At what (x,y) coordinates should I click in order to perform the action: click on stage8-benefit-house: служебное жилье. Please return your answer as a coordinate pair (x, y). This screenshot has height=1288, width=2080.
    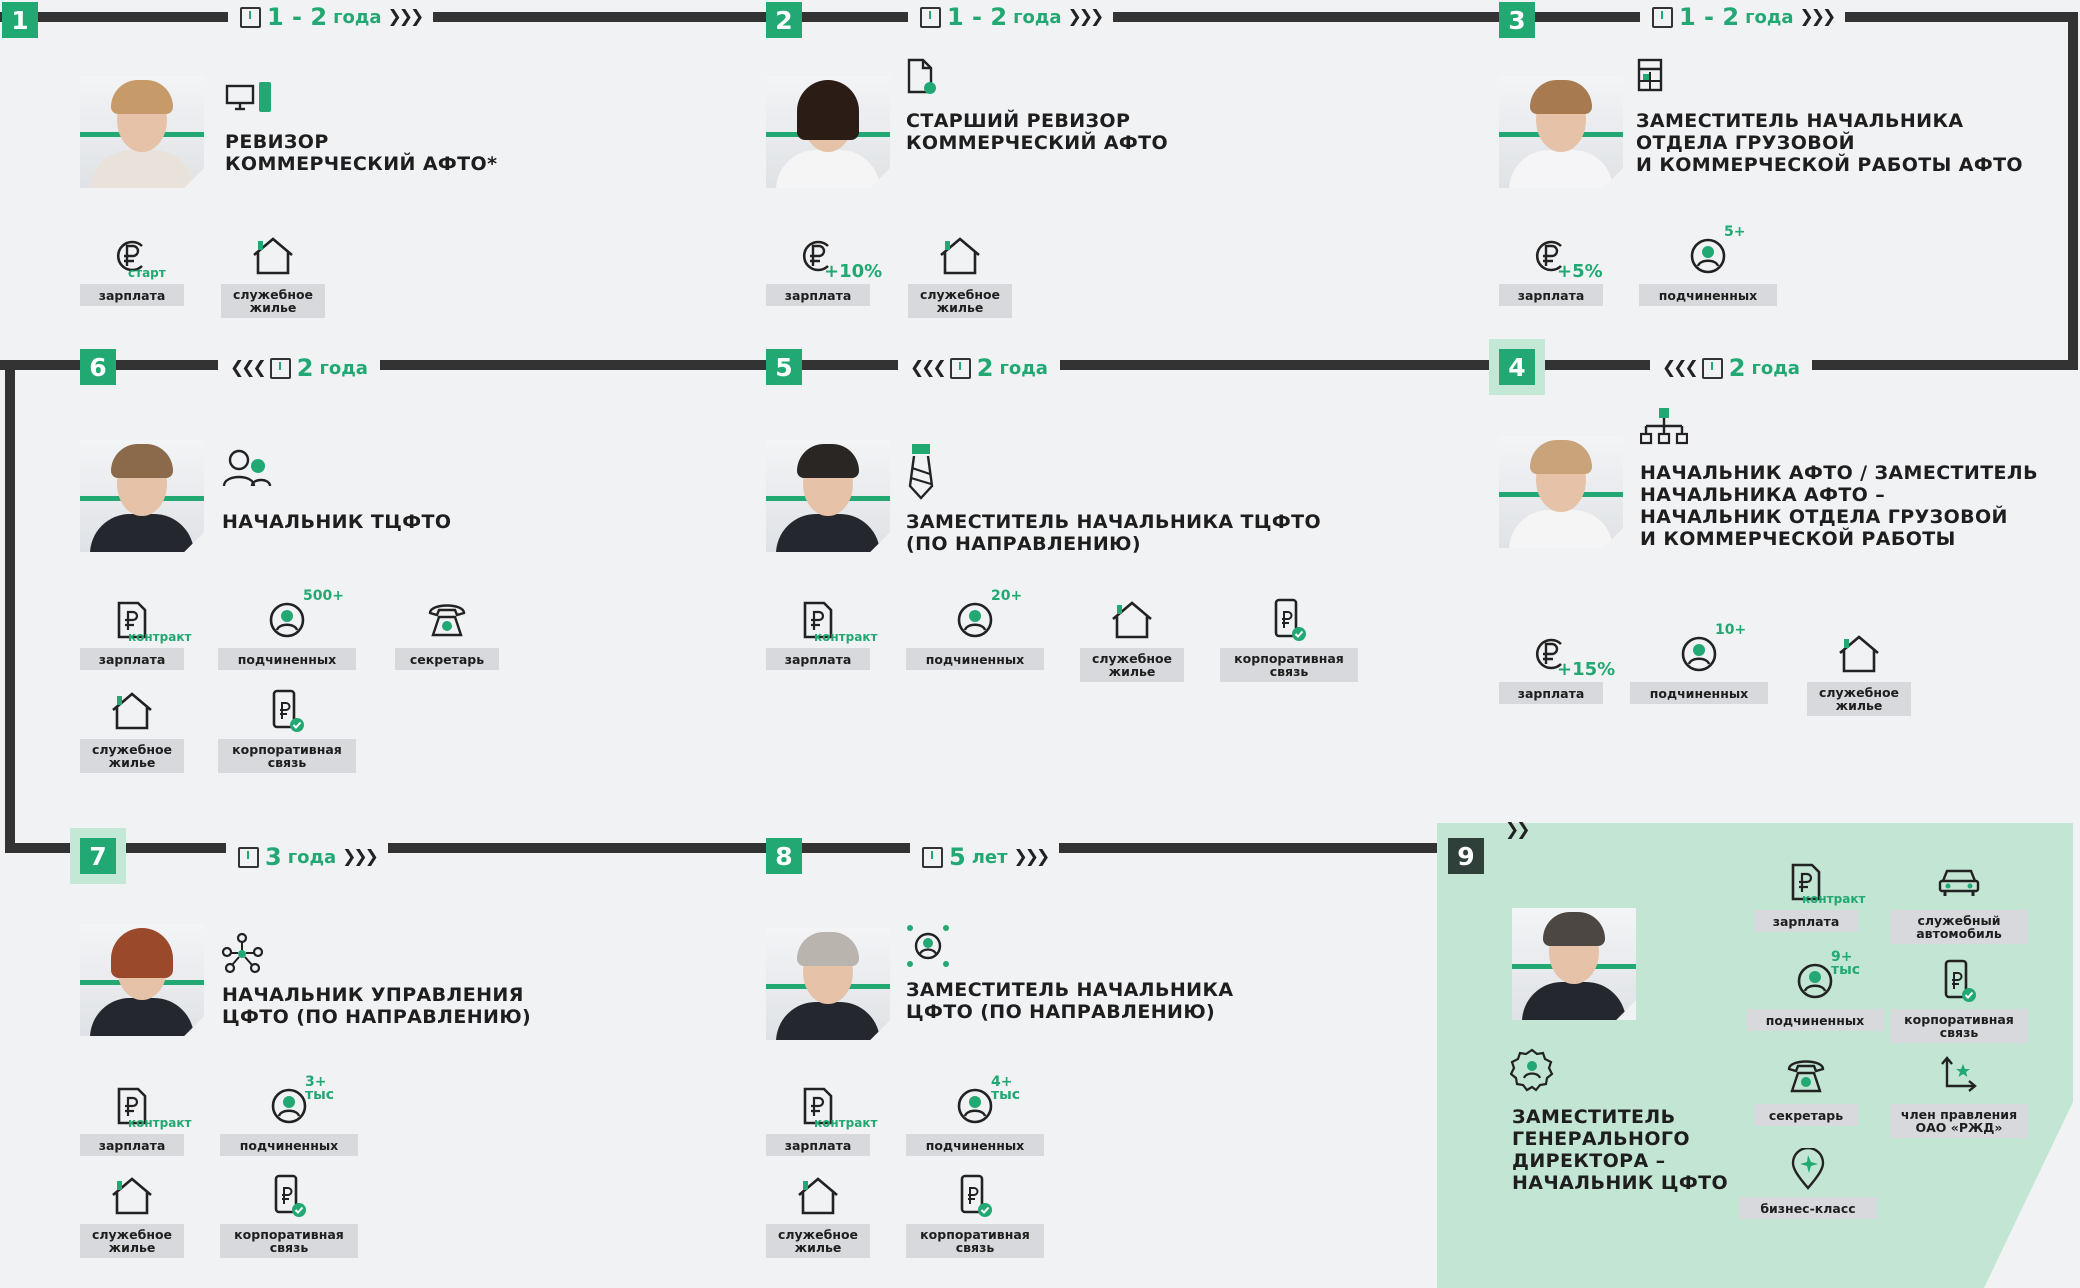
    Looking at the image, I should click on (818, 1214).